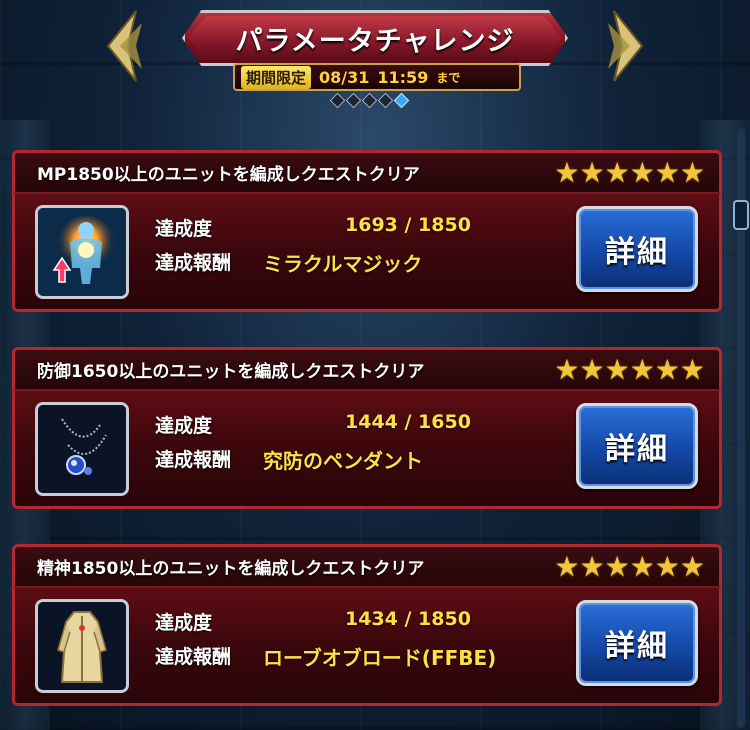 Image resolution: width=750 pixels, height=730 pixels. Describe the element at coordinates (628, 46) in the screenshot. I see `next-page-arrow-icon` at that location.